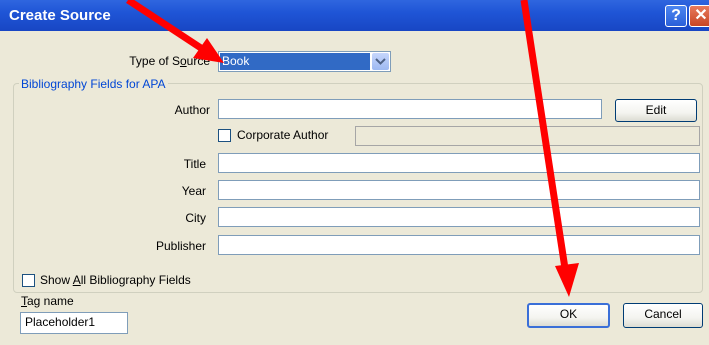  I want to click on title-label: Title, so click(194, 164).